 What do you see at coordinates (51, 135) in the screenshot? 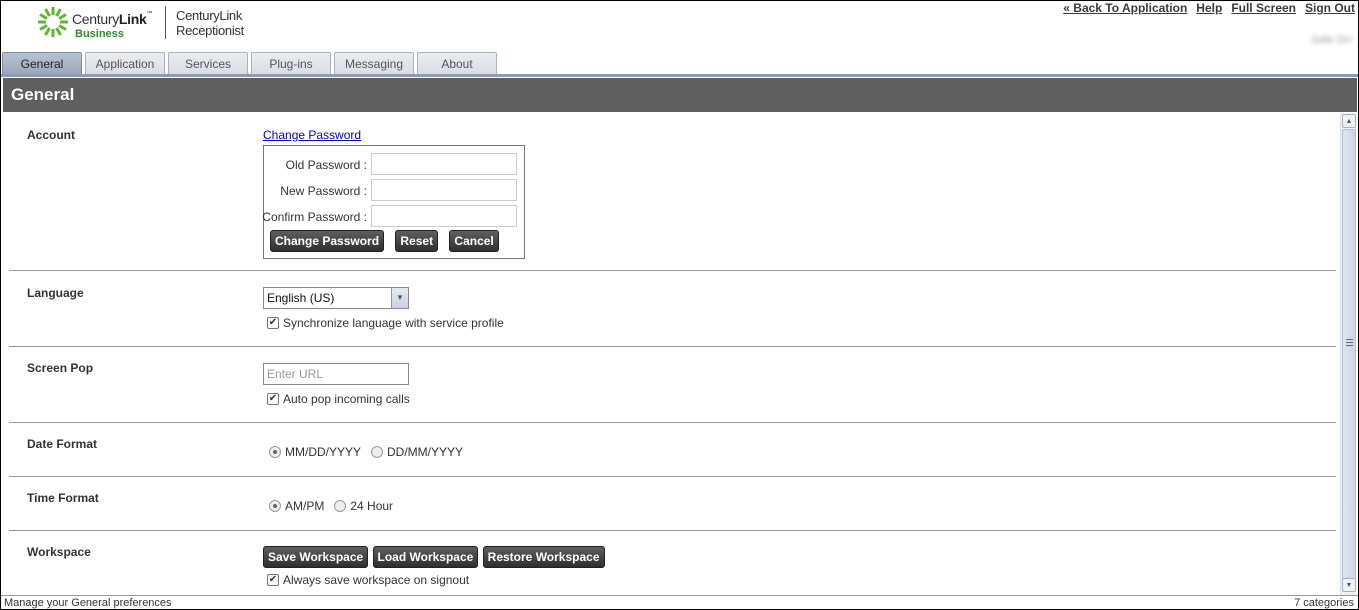
I see `account-label: Account` at bounding box center [51, 135].